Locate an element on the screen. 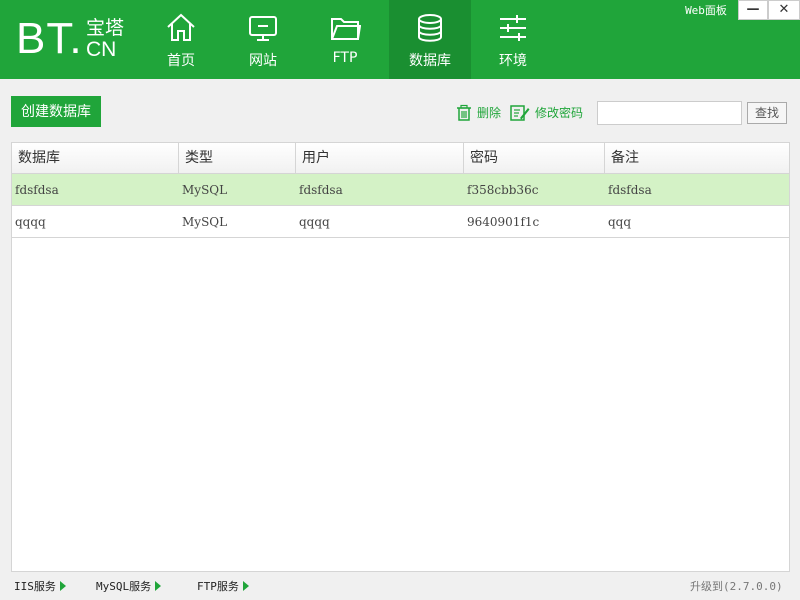 The image size is (800, 600). status-bar: IIS服务 MySQL服务 FTP服务 升级到(2.7.0.0) is located at coordinates (400, 586).